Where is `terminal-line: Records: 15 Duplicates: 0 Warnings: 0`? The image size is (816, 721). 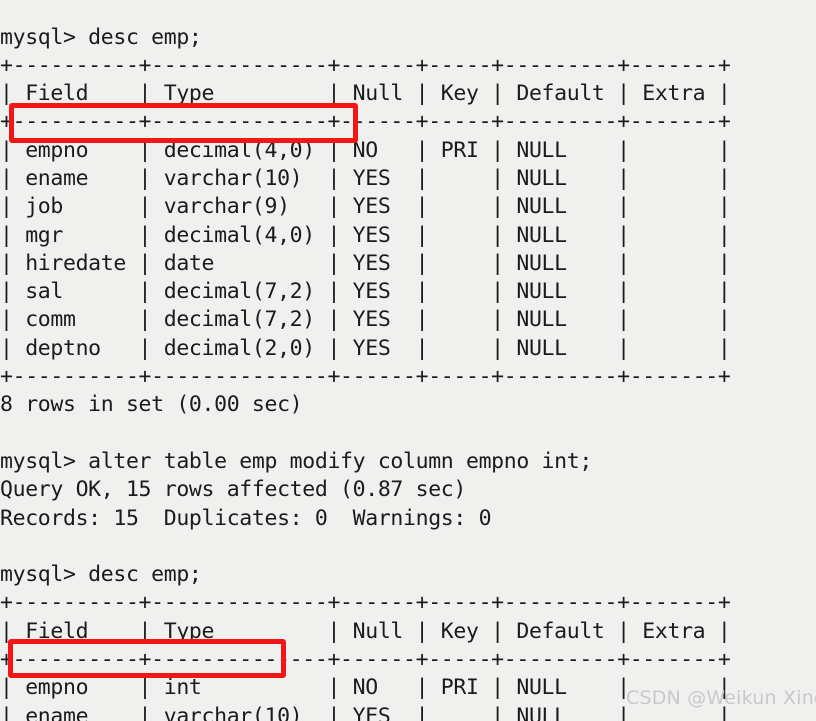 terminal-line: Records: 15 Duplicates: 0 Warnings: 0 is located at coordinates (246, 518).